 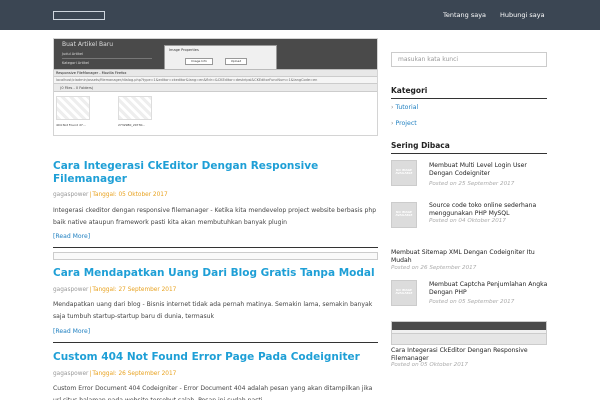 What do you see at coordinates (429, 365) in the screenshot?
I see `popular-post-date: Posted on 05 Oktober 2017` at bounding box center [429, 365].